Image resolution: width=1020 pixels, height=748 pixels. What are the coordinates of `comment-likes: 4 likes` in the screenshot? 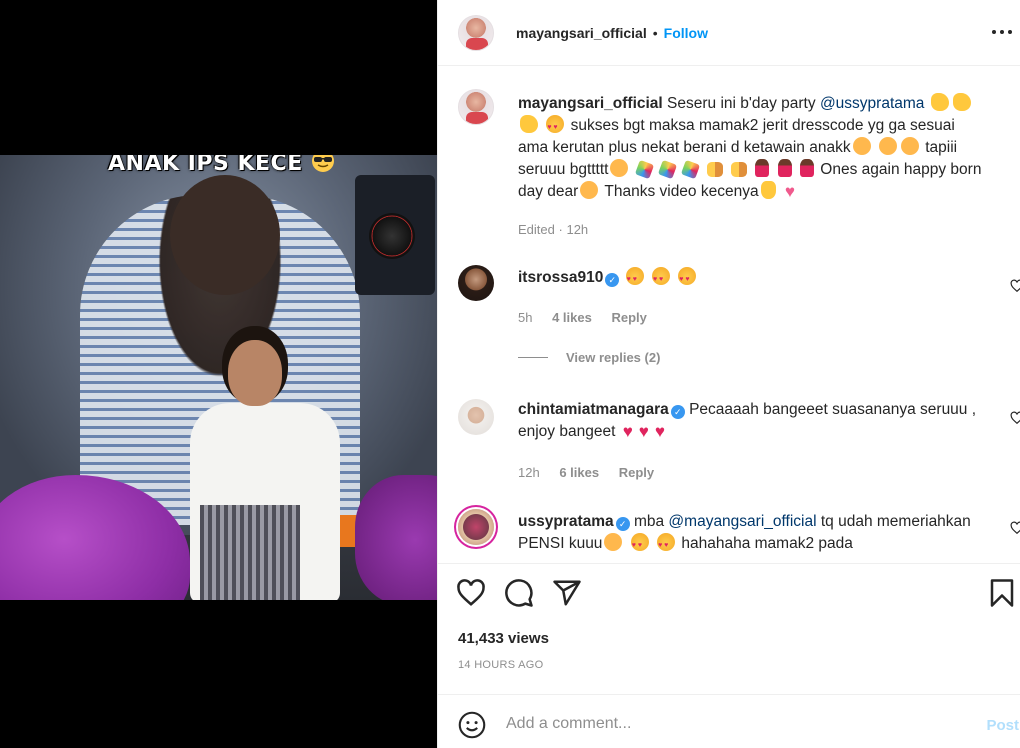 It's located at (572, 317).